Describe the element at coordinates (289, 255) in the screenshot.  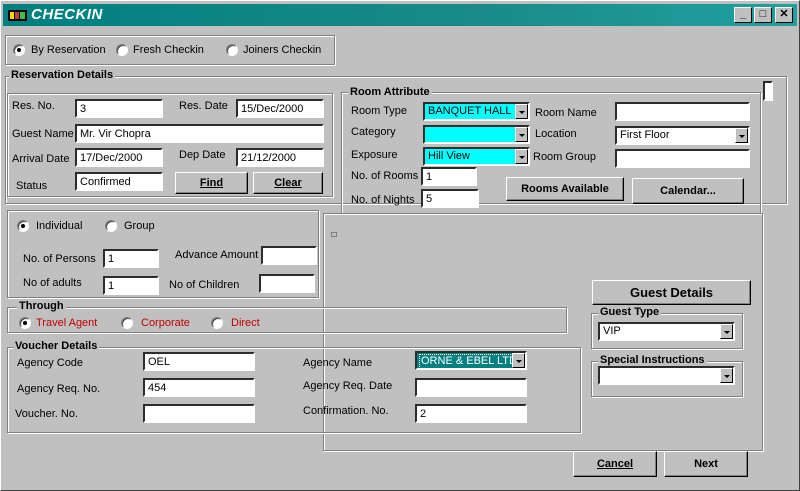
I see `advance-amount-field` at that location.